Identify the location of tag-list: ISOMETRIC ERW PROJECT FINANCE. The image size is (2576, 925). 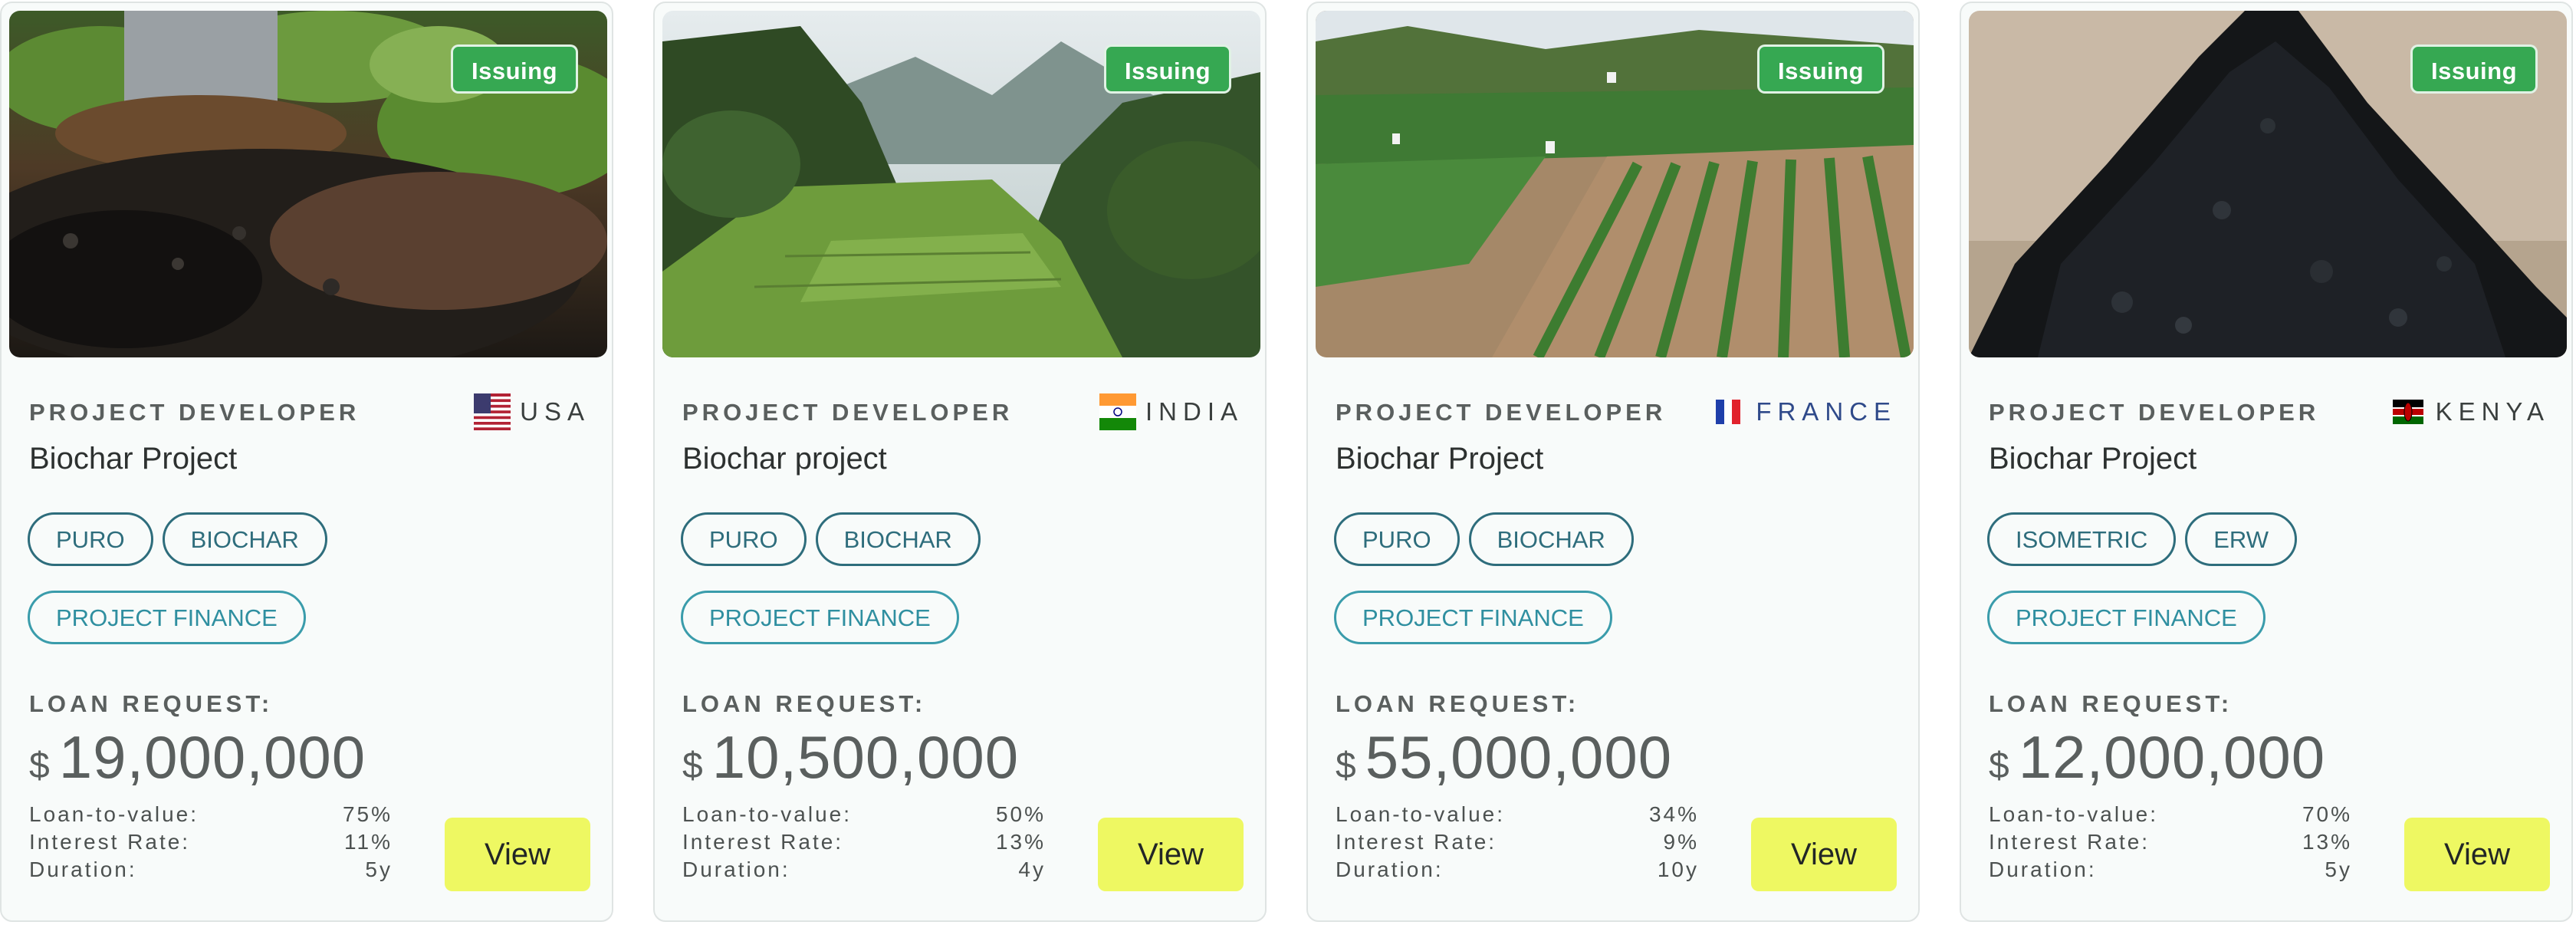
(2263, 578).